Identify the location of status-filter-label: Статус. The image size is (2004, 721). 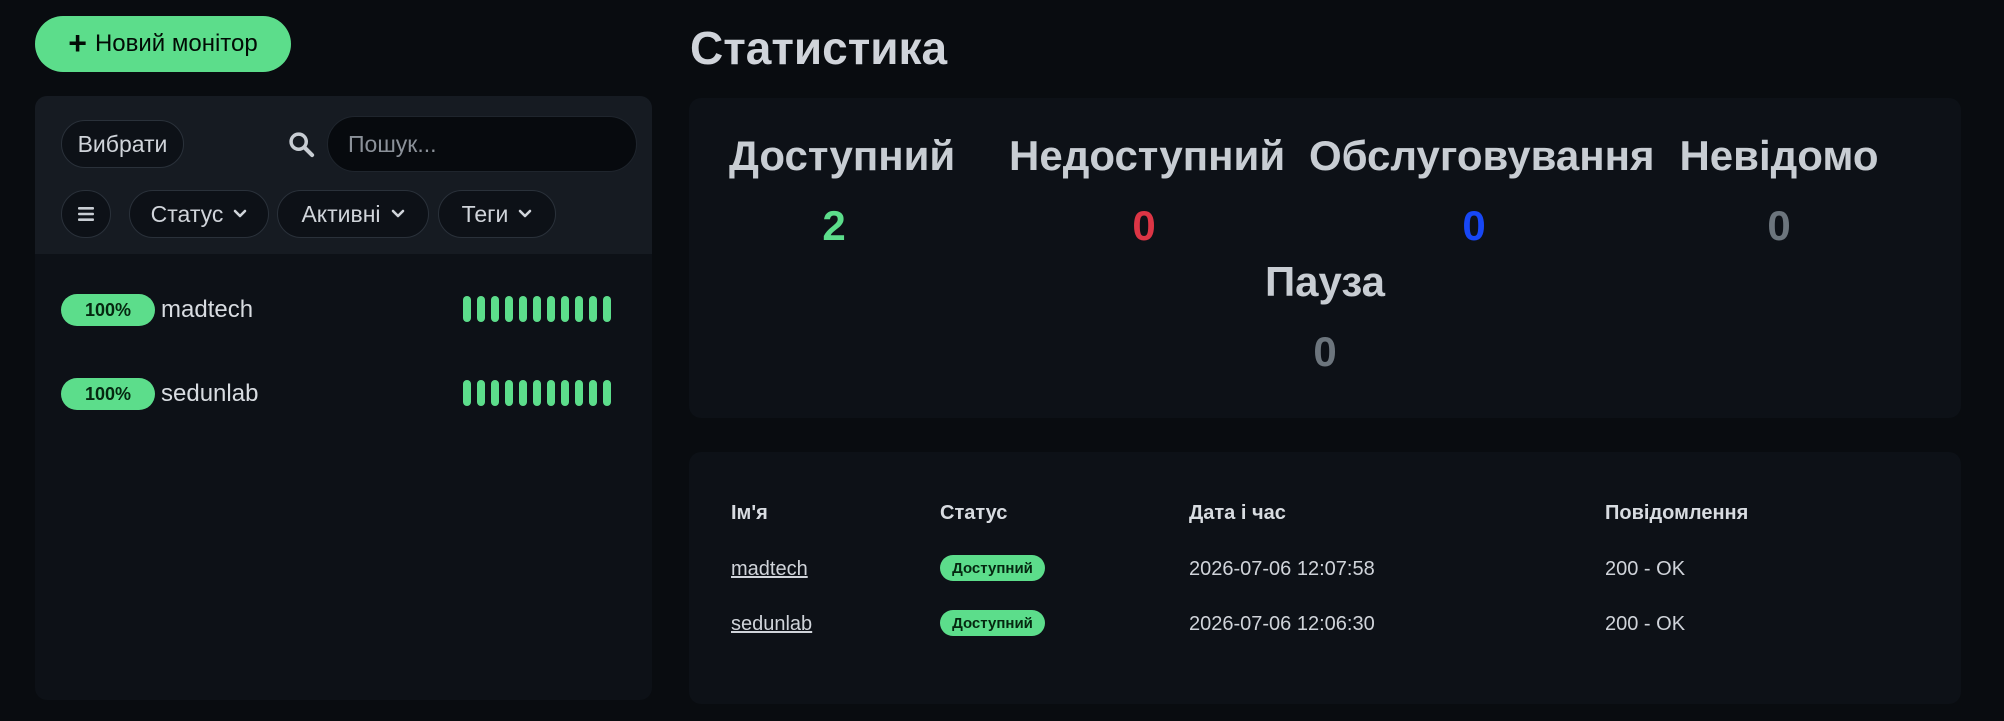
(187, 213).